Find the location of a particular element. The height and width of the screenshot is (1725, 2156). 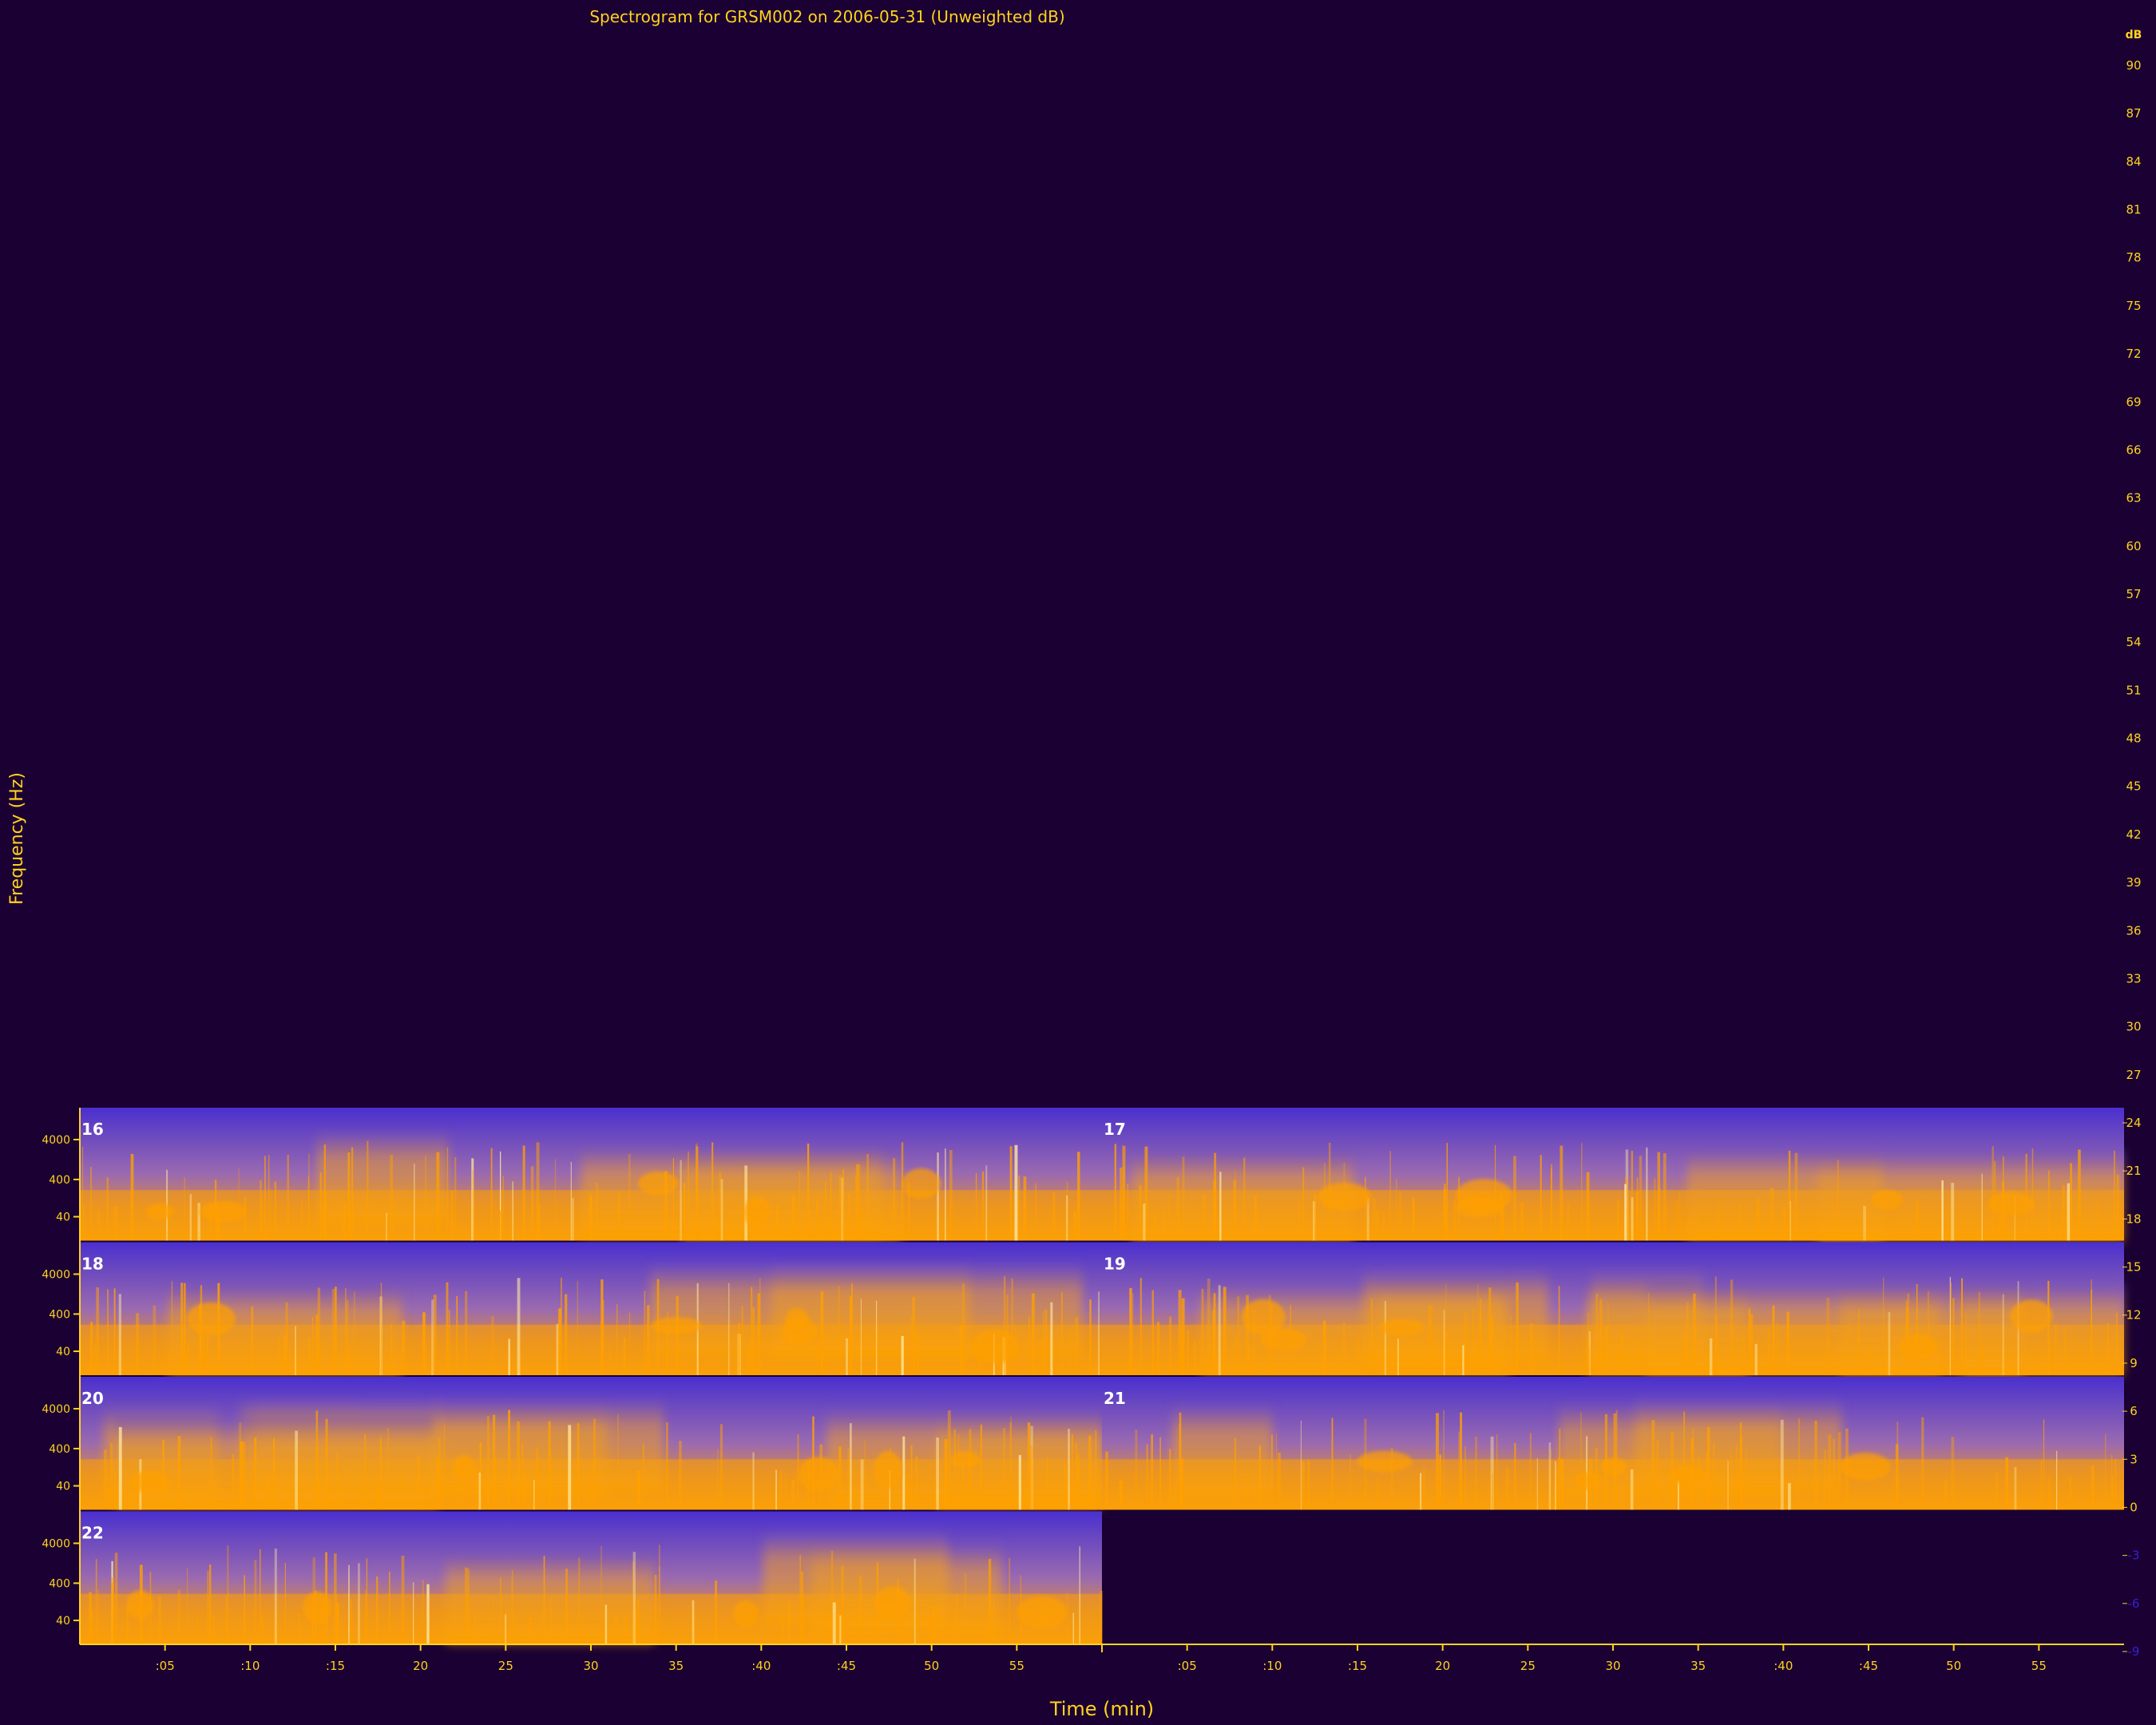

colorbar-tick-label: 3 is located at coordinates (2134, 1459).